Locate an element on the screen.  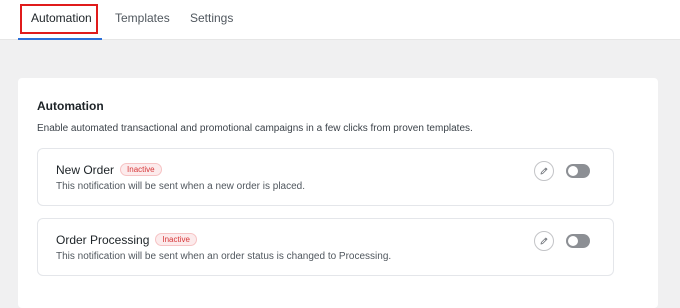
tab-settings: Settings is located at coordinates (211, 20).